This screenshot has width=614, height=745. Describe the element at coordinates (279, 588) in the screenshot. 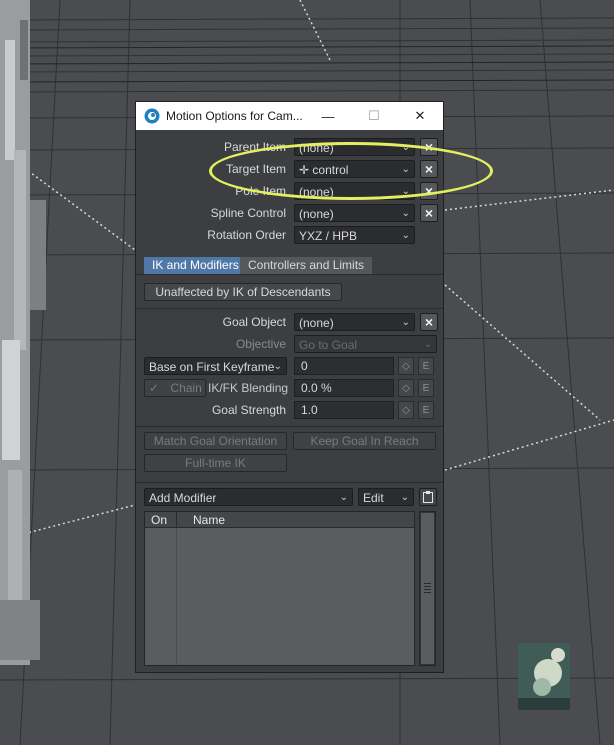

I see `modifier-list: On Name` at that location.